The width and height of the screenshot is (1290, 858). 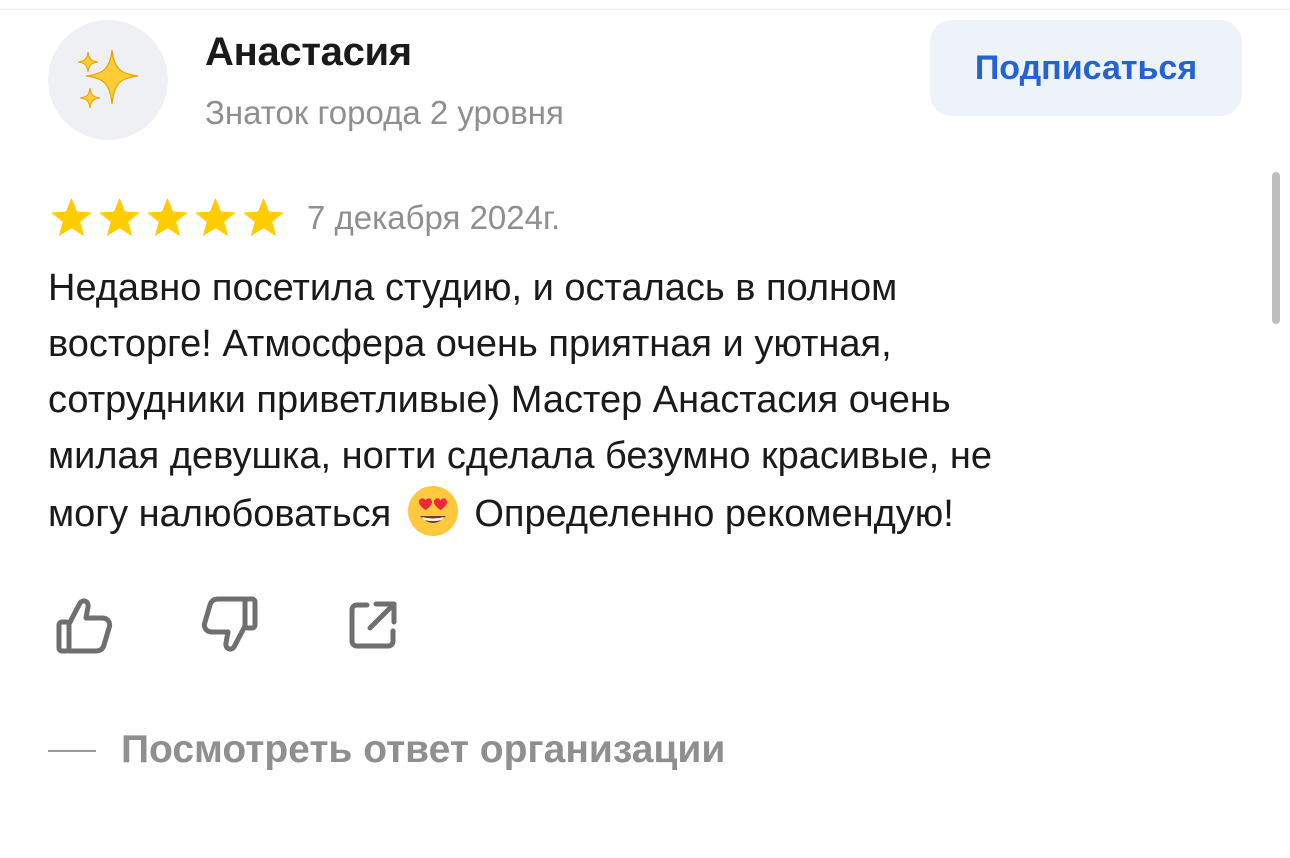 What do you see at coordinates (432, 511) in the screenshot?
I see `heart-eyes-emoji-icon` at bounding box center [432, 511].